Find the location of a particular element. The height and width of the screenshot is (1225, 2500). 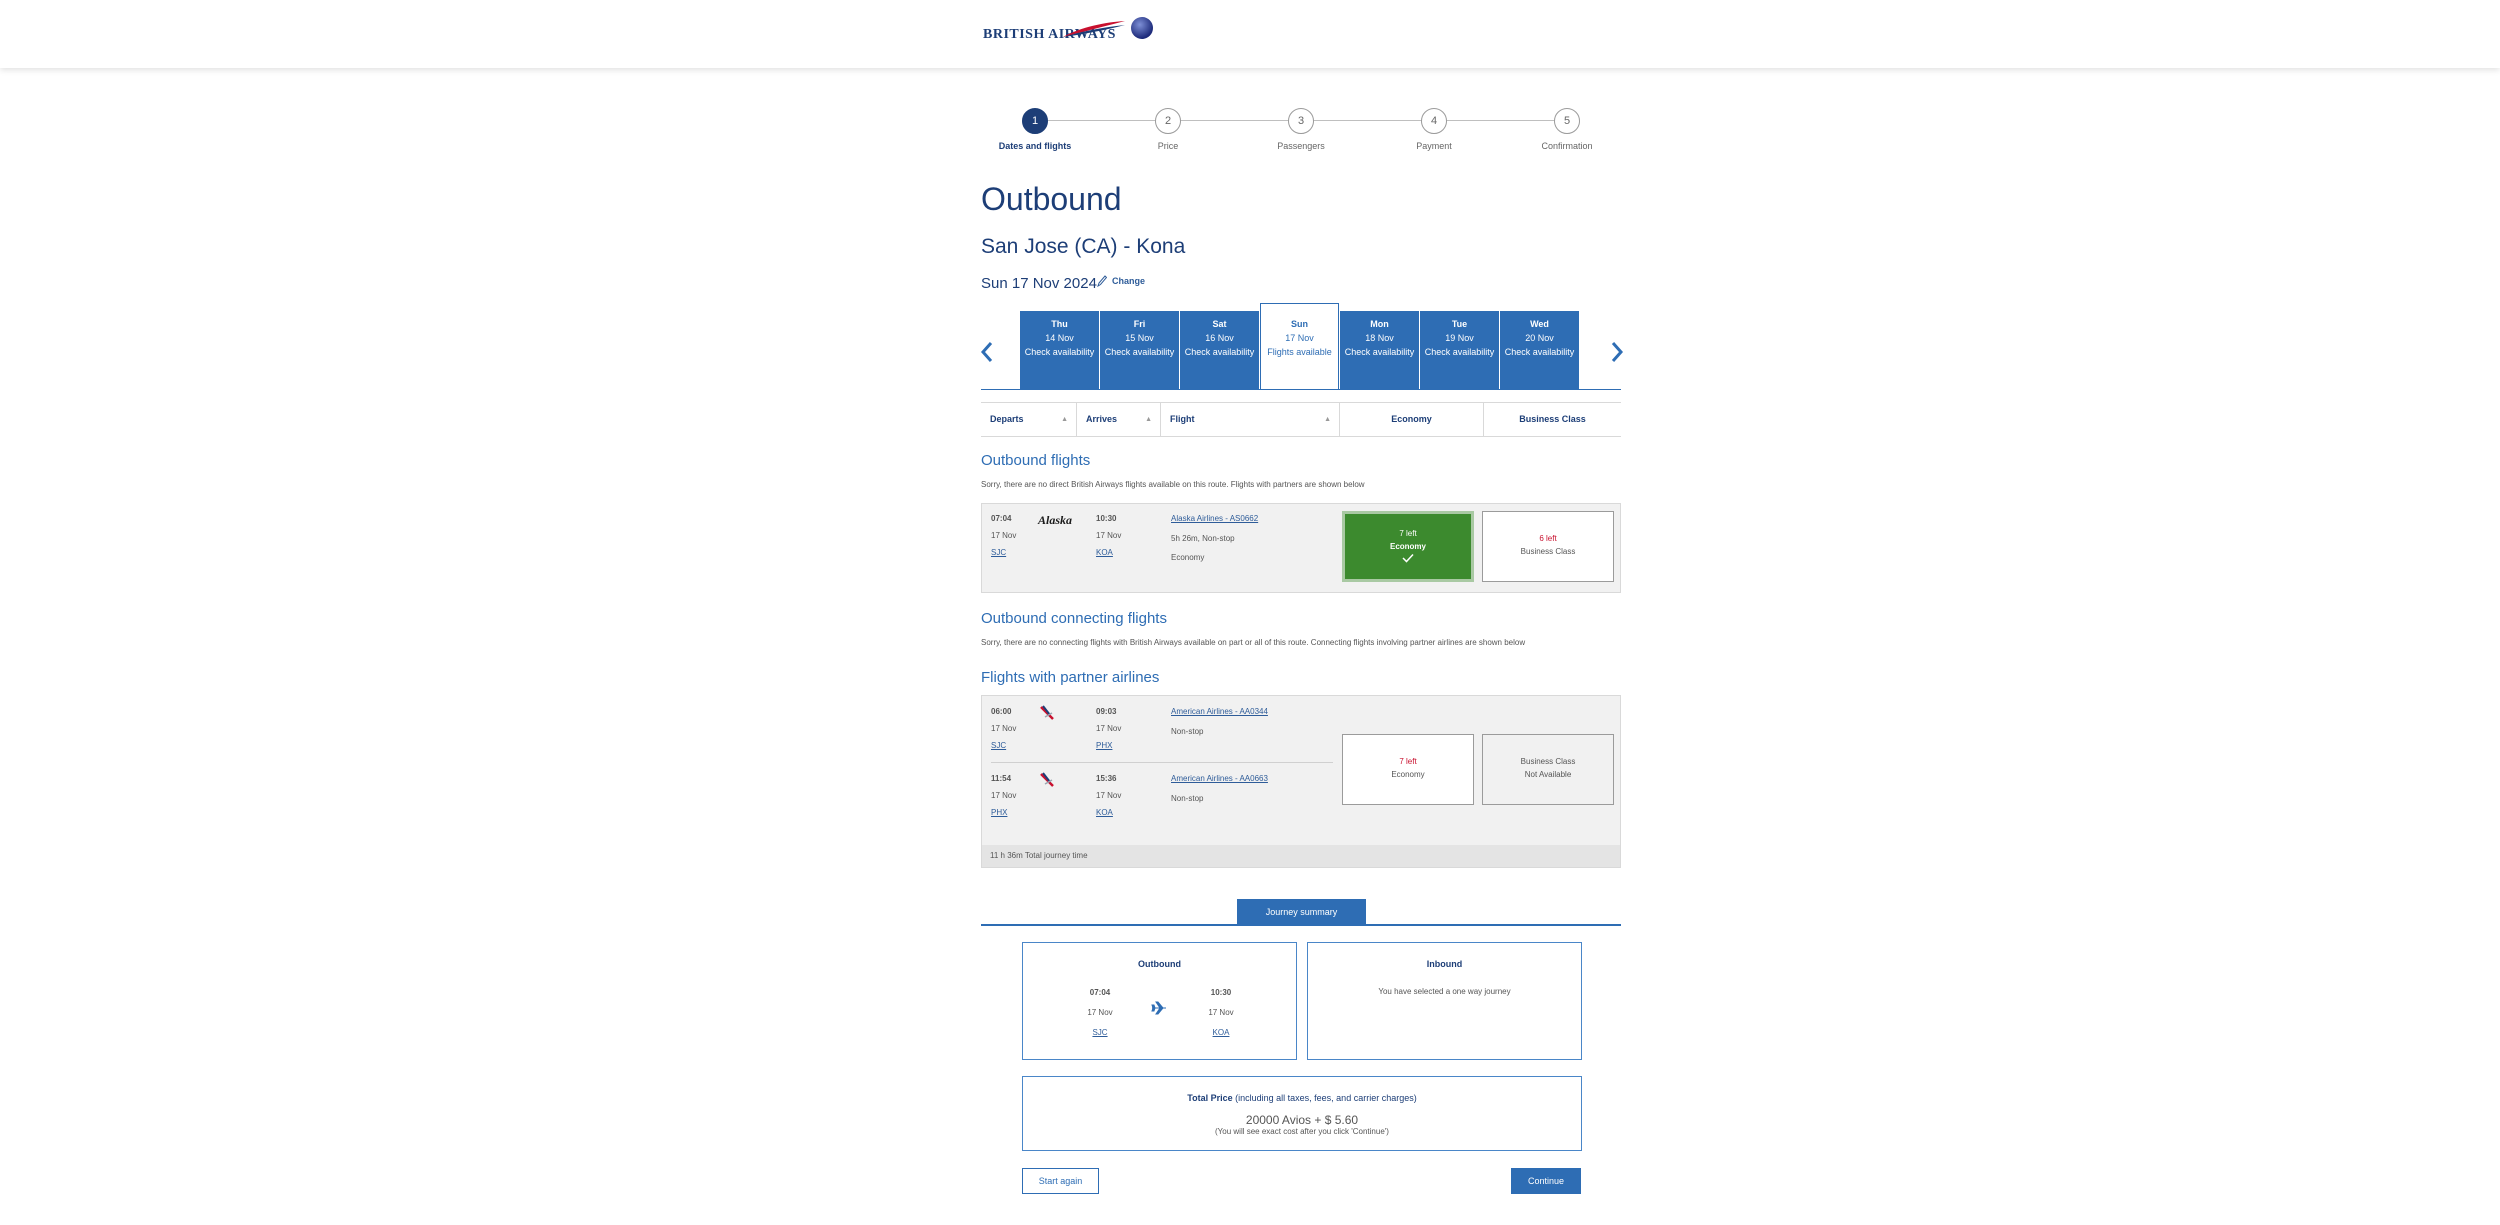

leg-divider is located at coordinates (1162, 762).